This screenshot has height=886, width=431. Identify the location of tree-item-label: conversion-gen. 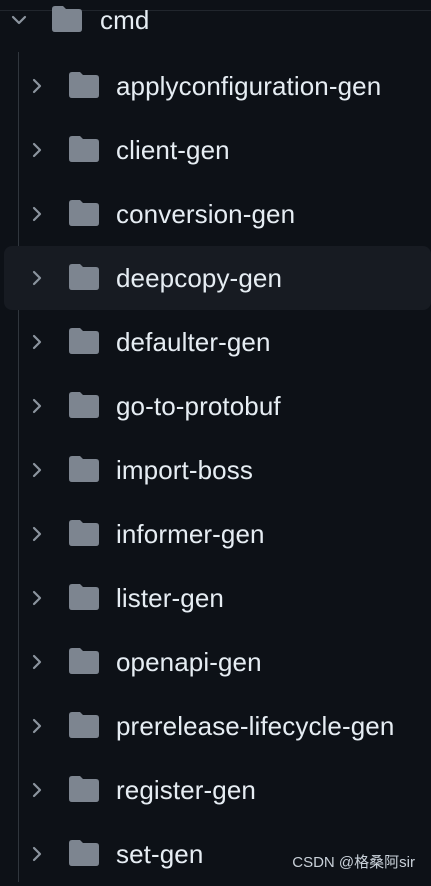
(206, 214).